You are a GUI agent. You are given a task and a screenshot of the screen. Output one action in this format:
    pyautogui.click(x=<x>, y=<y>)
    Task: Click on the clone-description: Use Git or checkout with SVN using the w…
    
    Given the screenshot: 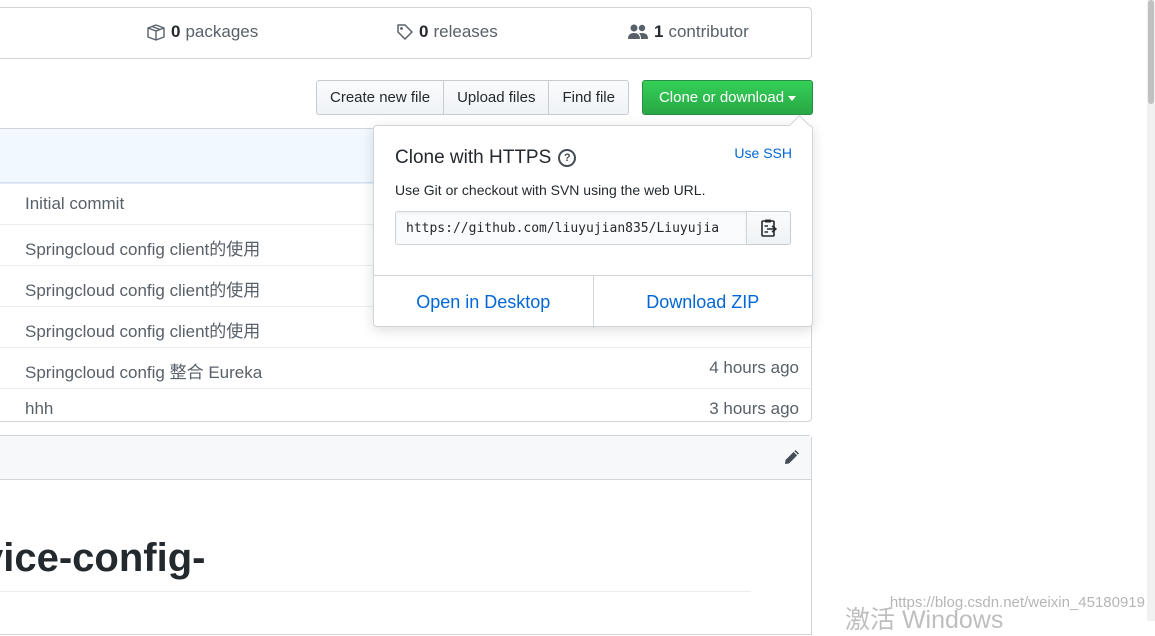 What is the action you would take?
    pyautogui.click(x=550, y=190)
    